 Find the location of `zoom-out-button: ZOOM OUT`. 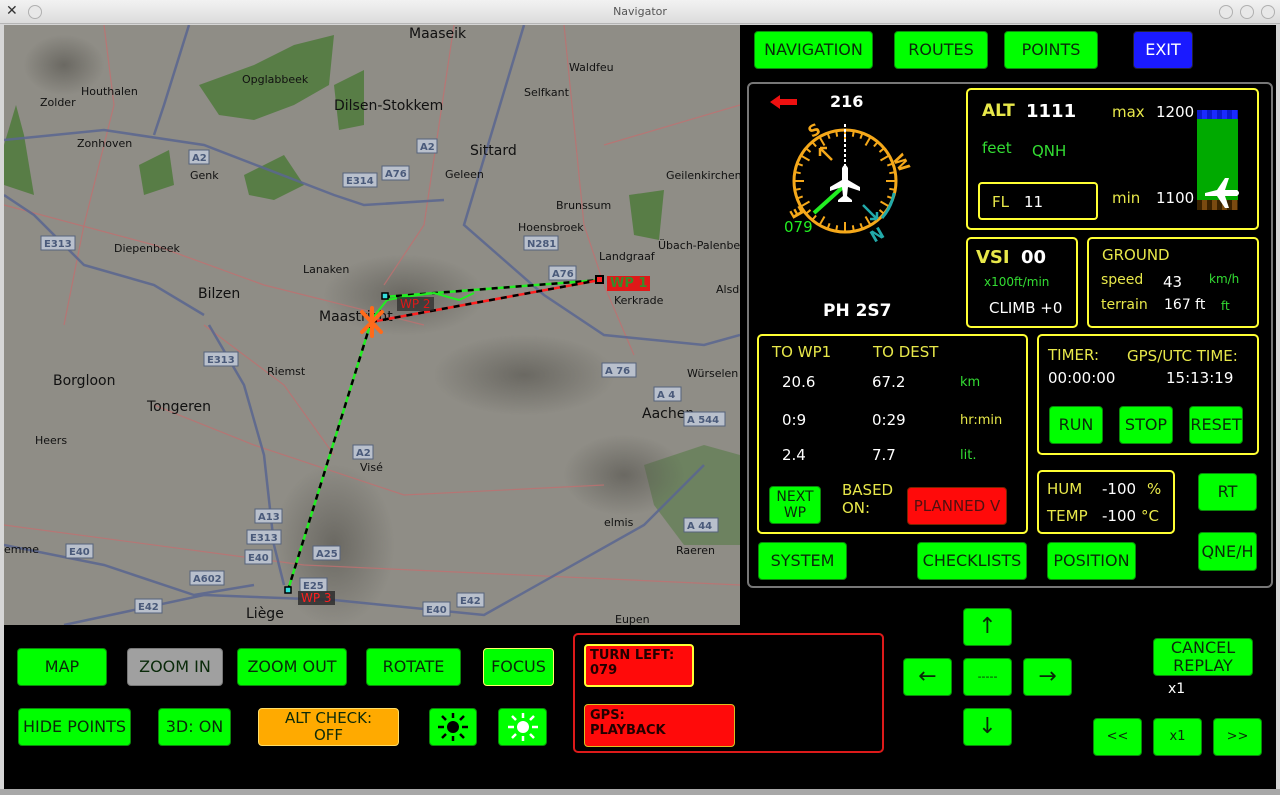

zoom-out-button: ZOOM OUT is located at coordinates (292, 667).